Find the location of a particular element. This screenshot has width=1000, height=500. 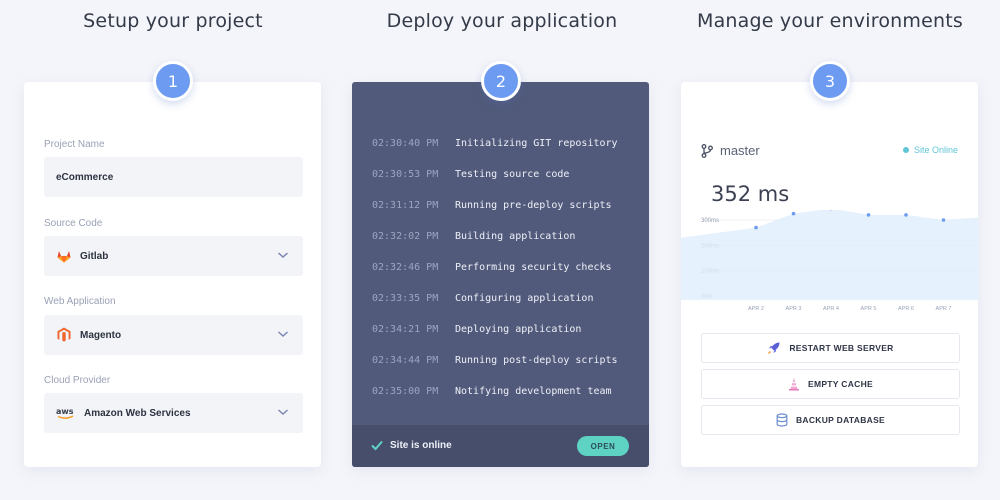

empty-cache-button: EMPTY CACHE is located at coordinates (830, 384).